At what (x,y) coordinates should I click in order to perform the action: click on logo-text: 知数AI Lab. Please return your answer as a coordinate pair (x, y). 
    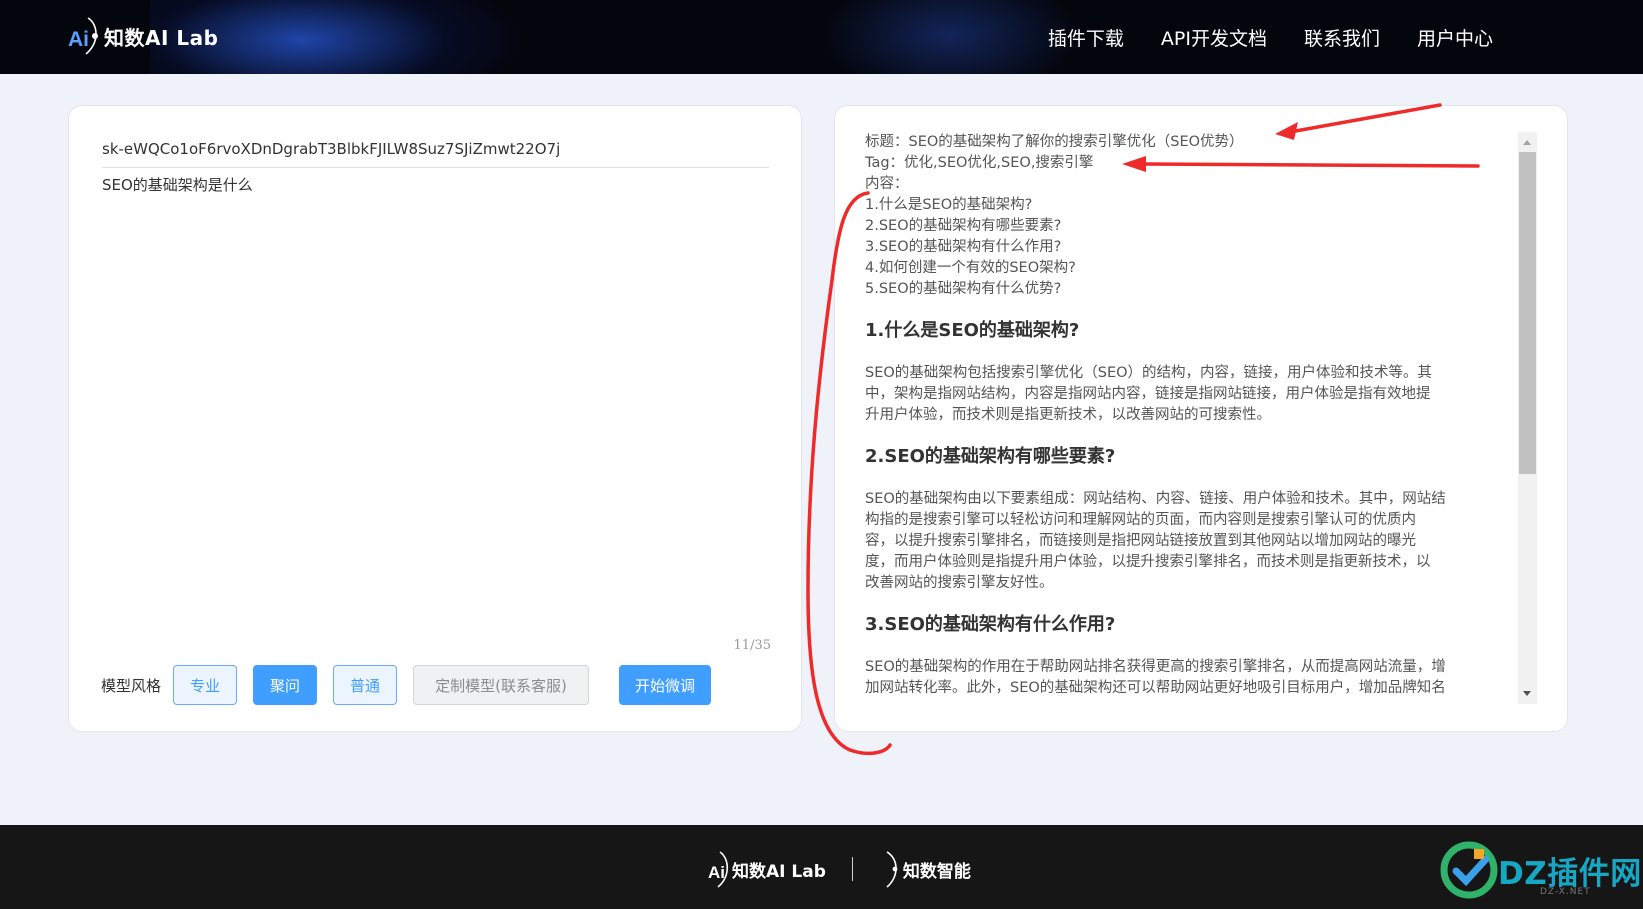
    Looking at the image, I should click on (161, 37).